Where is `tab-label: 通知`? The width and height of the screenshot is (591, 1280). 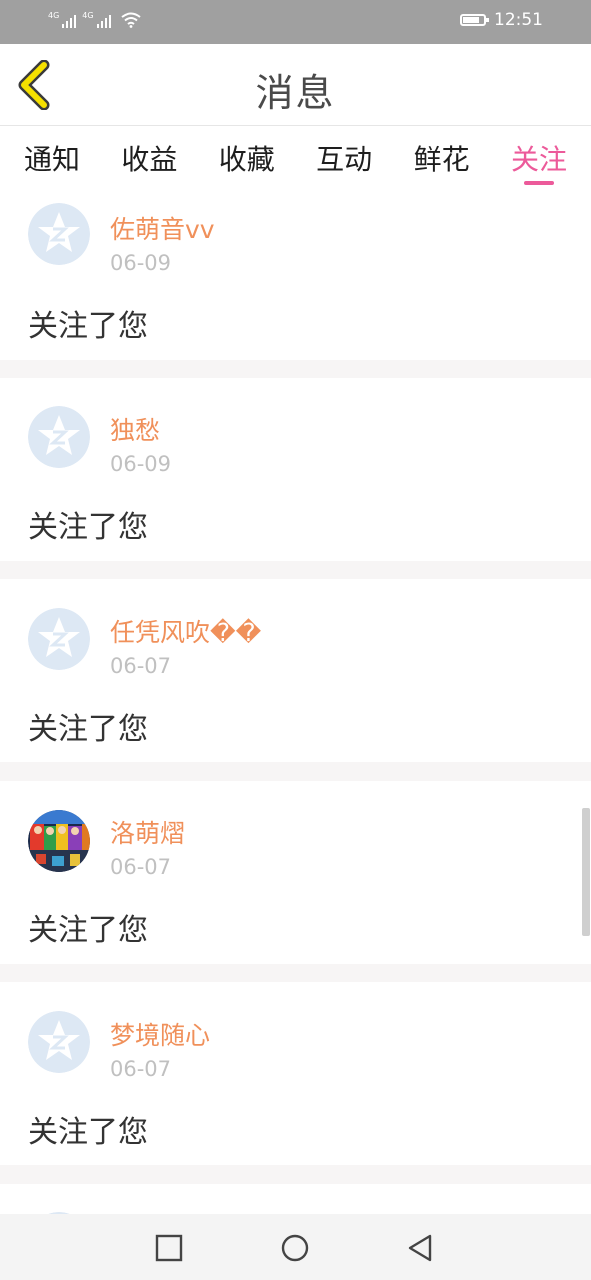 tab-label: 通知 is located at coordinates (52, 159).